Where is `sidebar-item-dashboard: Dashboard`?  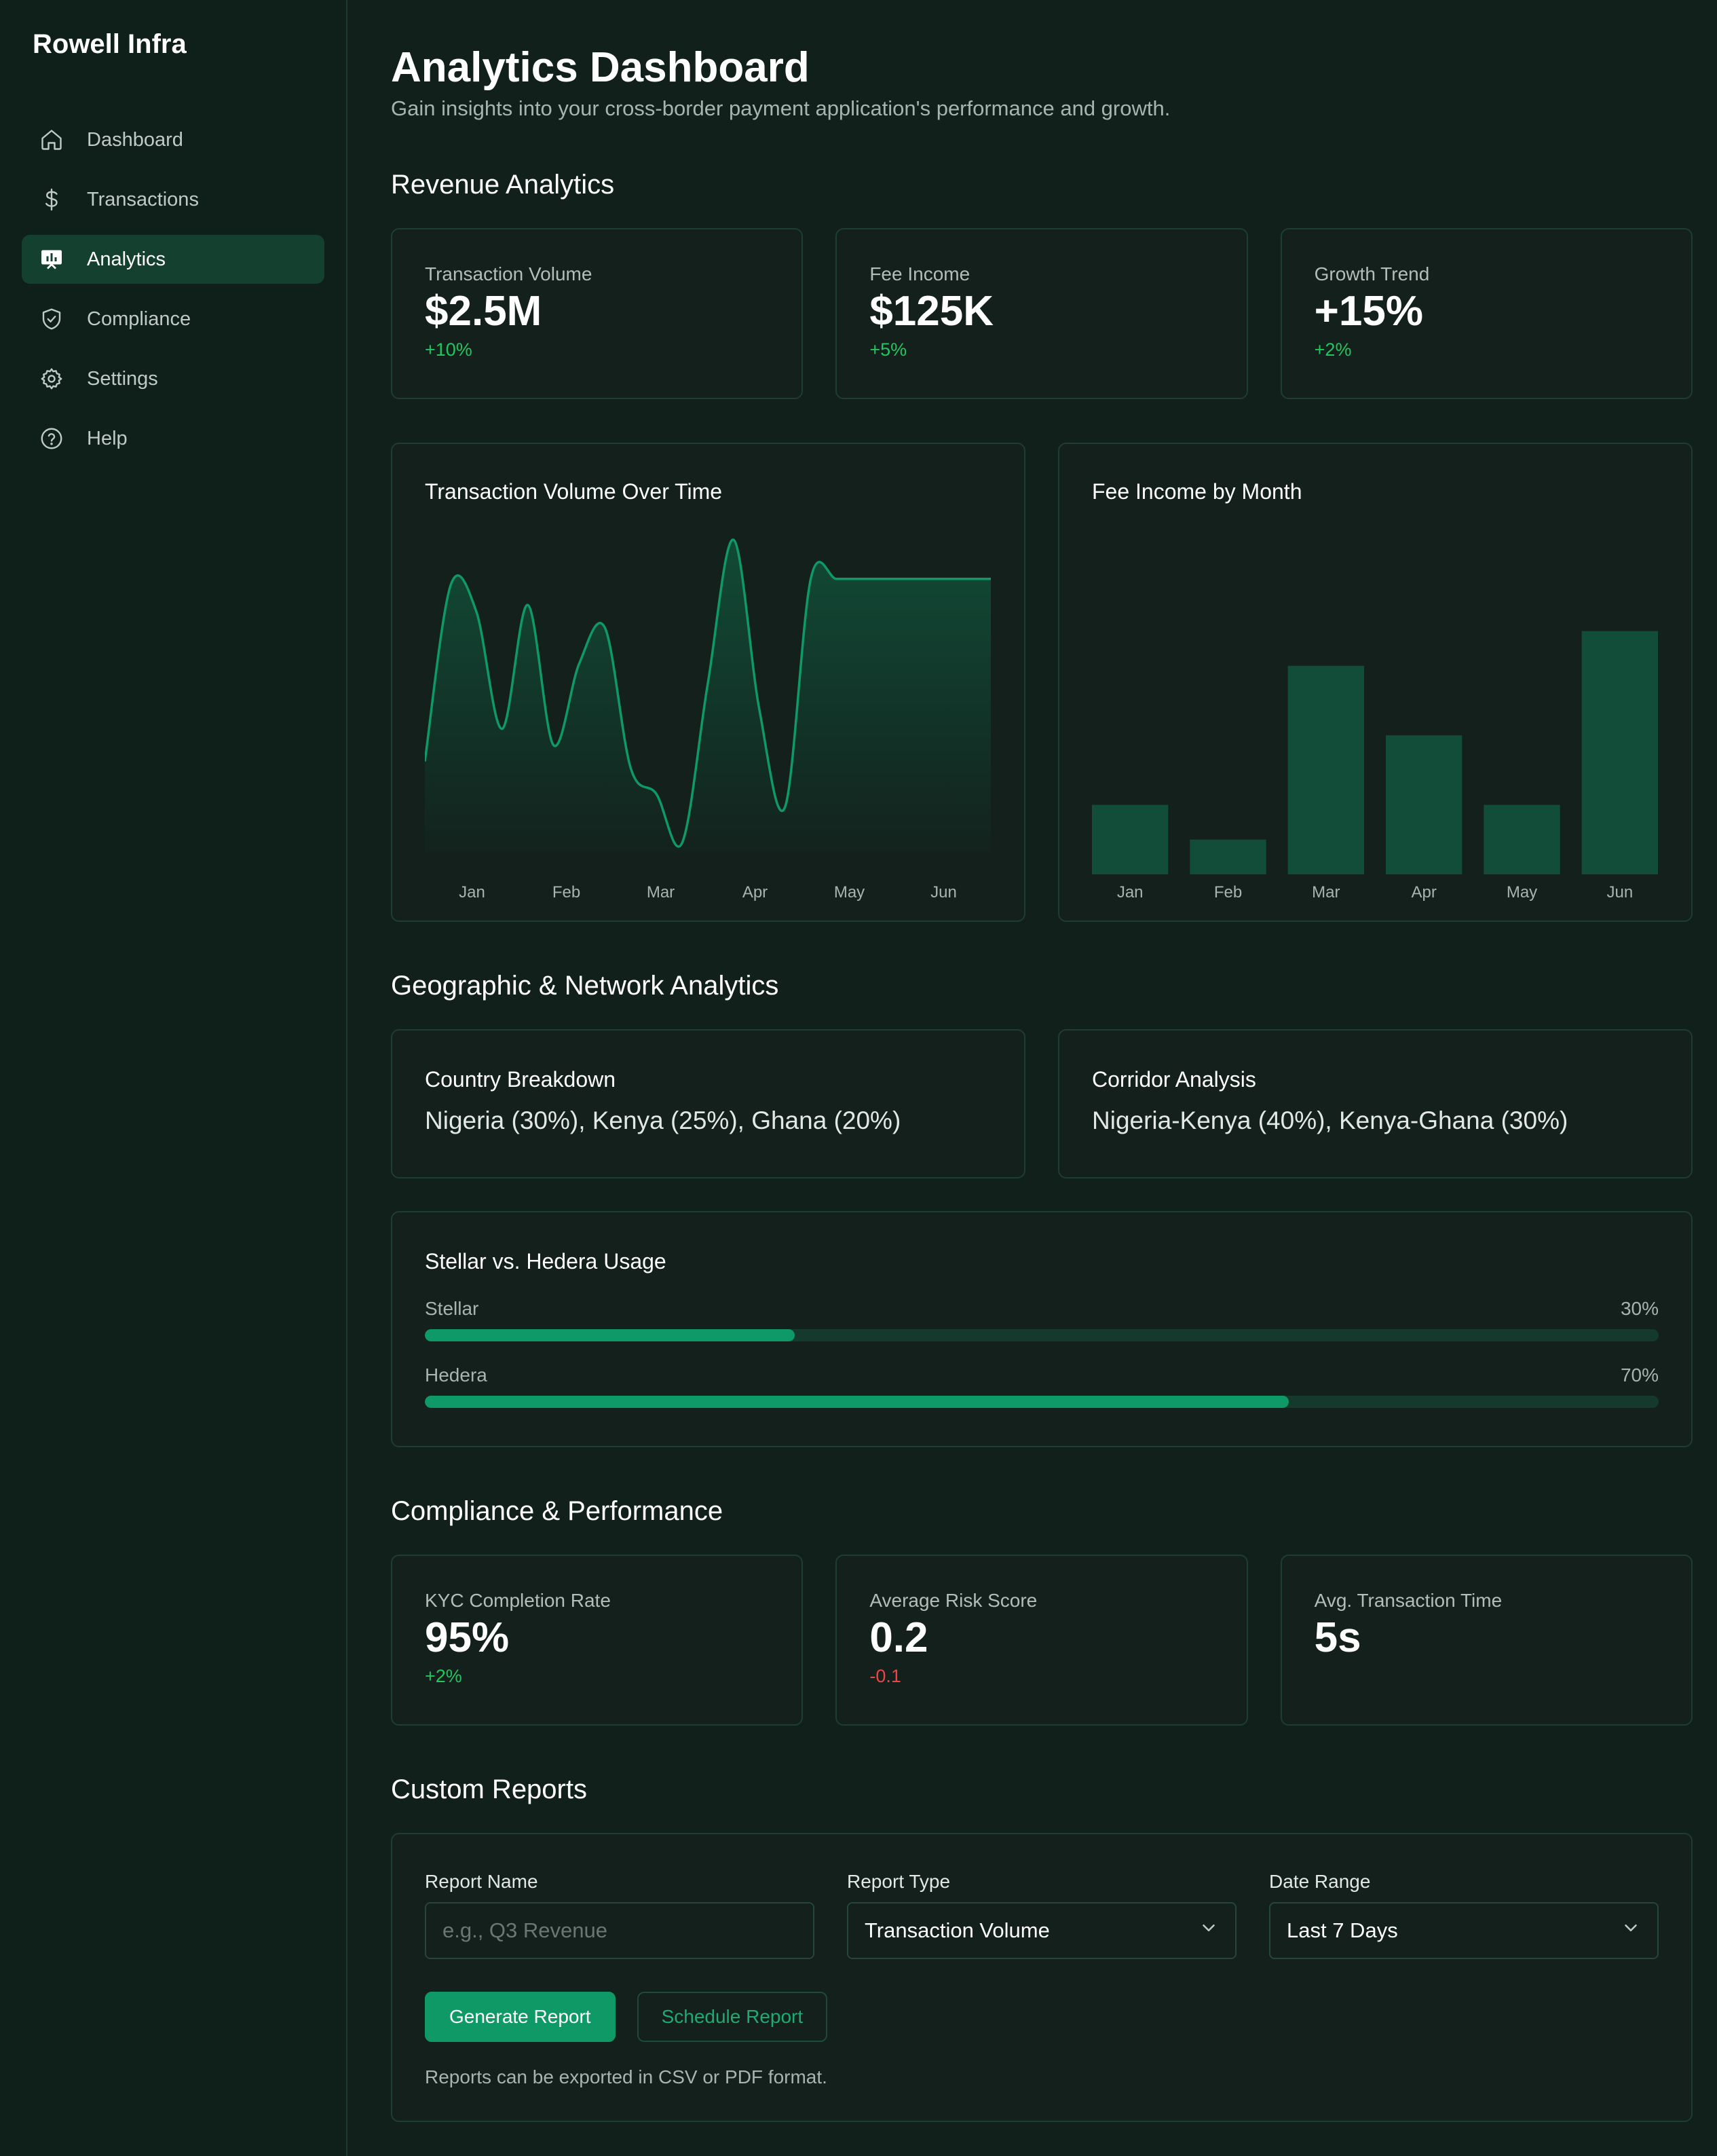
sidebar-item-dashboard: Dashboard is located at coordinates (173, 139).